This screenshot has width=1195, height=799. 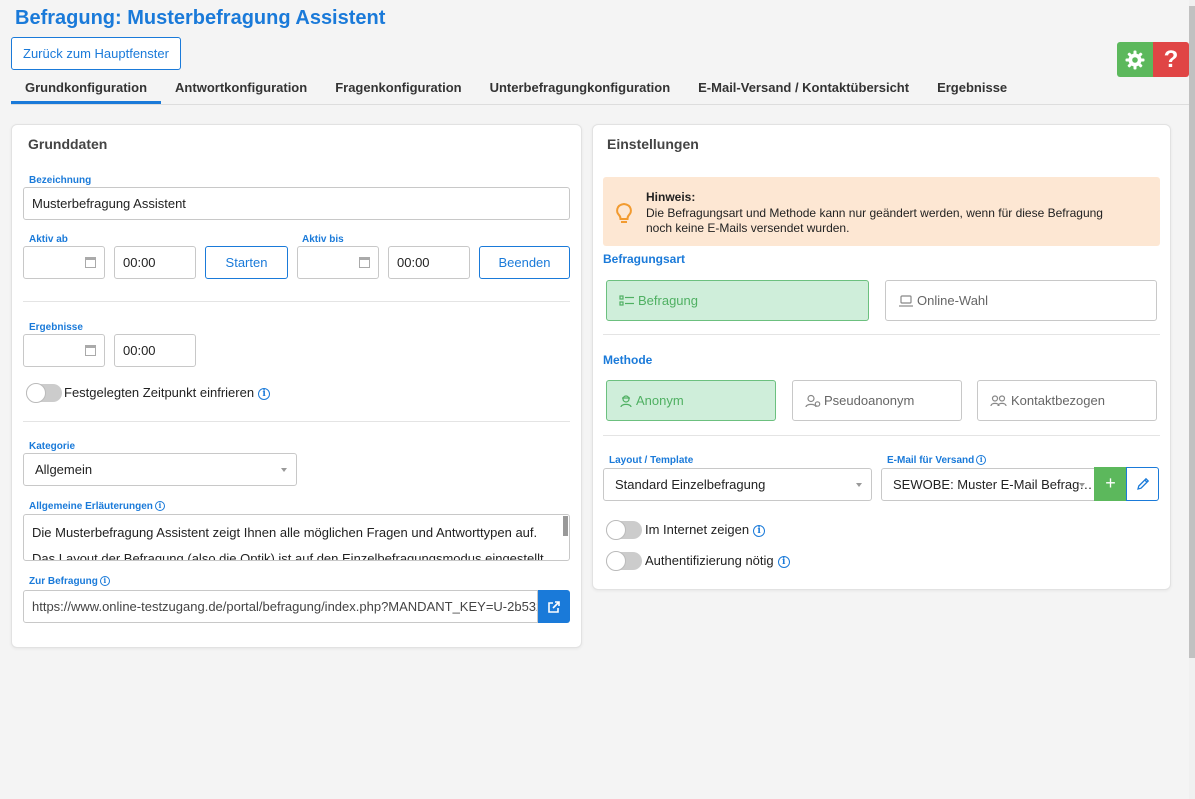 What do you see at coordinates (705, 529) in the screenshot?
I see `internet-toggle-label: Im Internet zeigen i` at bounding box center [705, 529].